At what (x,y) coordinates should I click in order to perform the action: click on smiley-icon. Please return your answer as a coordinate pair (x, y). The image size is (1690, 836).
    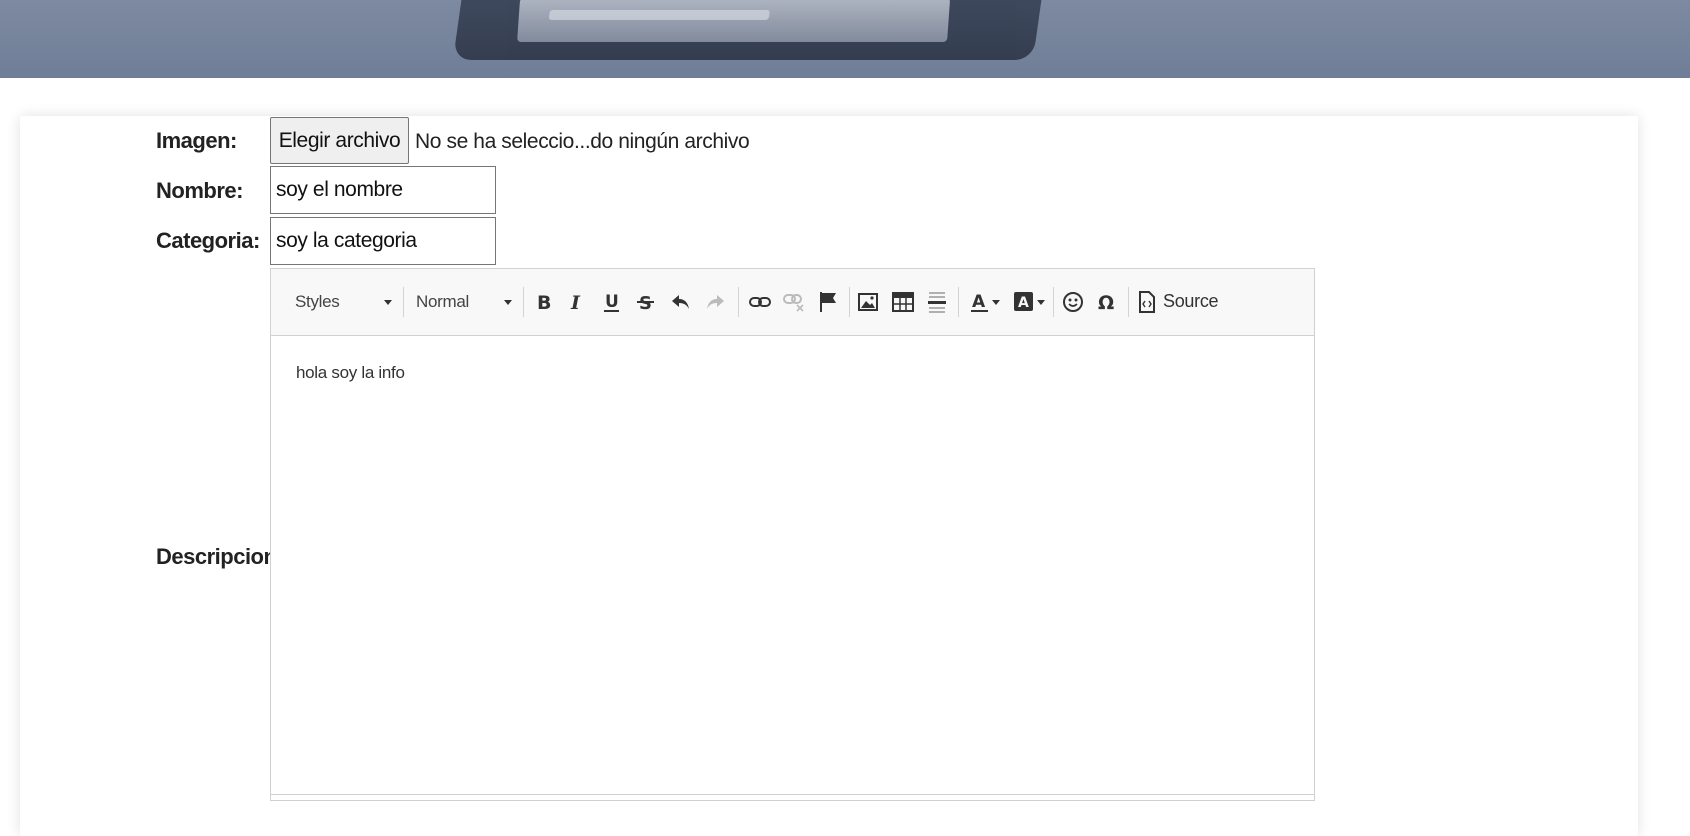
    Looking at the image, I should click on (1073, 302).